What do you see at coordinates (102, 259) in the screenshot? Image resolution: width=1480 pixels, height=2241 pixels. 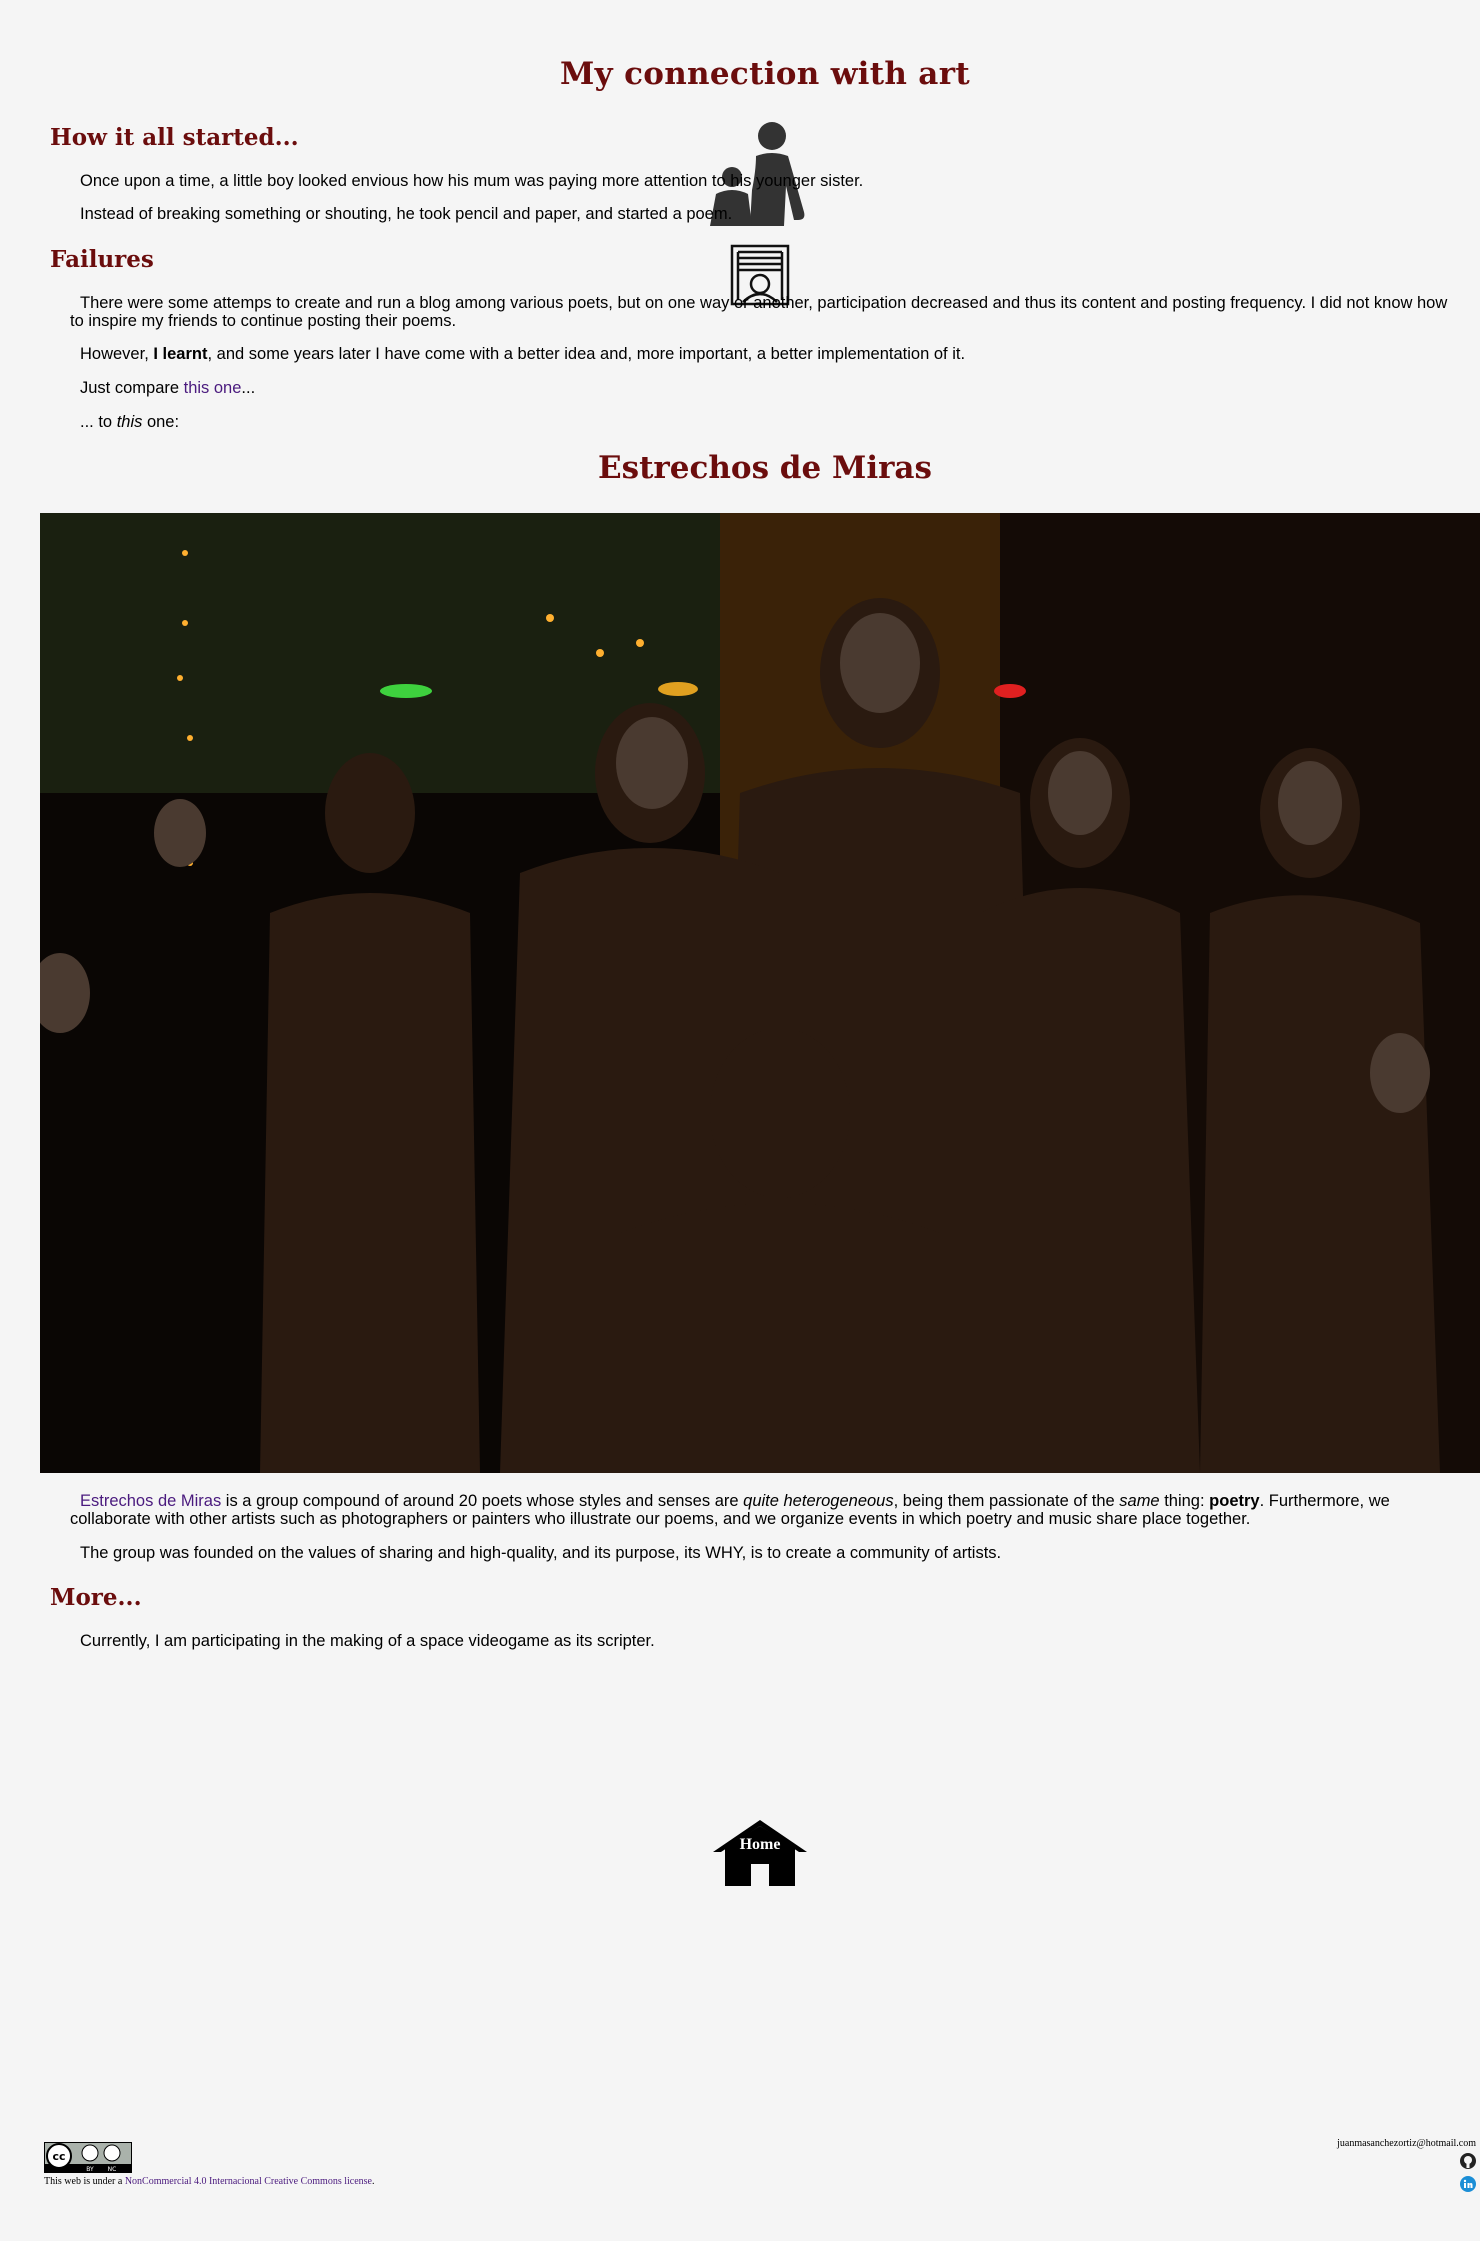 I see `heading-failures: Failures` at bounding box center [102, 259].